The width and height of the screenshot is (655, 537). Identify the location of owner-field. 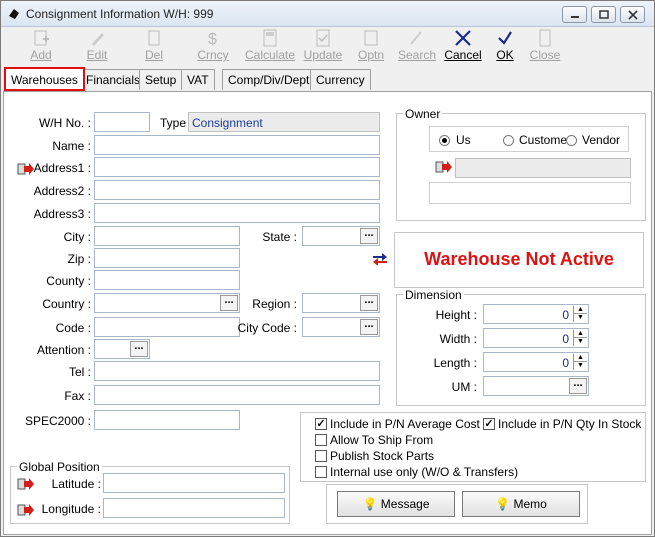
(543, 168).